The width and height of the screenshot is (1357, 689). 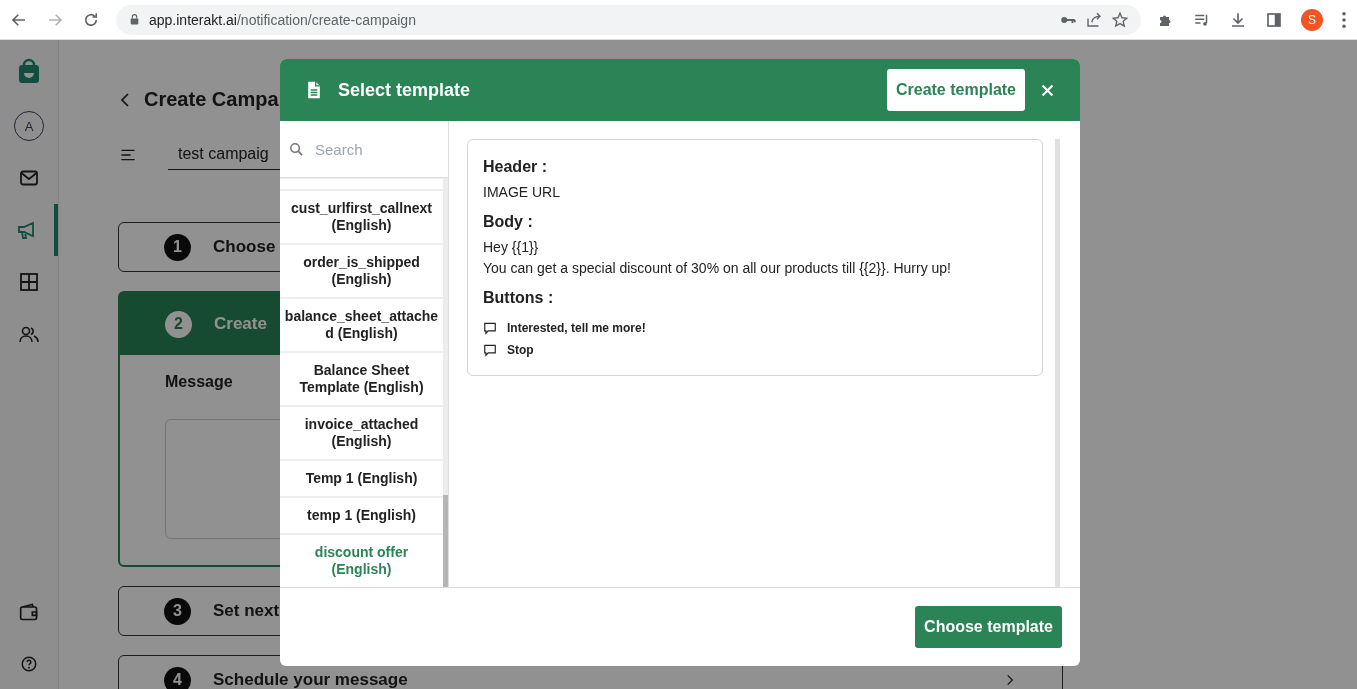 What do you see at coordinates (91, 19) in the screenshot?
I see `reload-icon` at bounding box center [91, 19].